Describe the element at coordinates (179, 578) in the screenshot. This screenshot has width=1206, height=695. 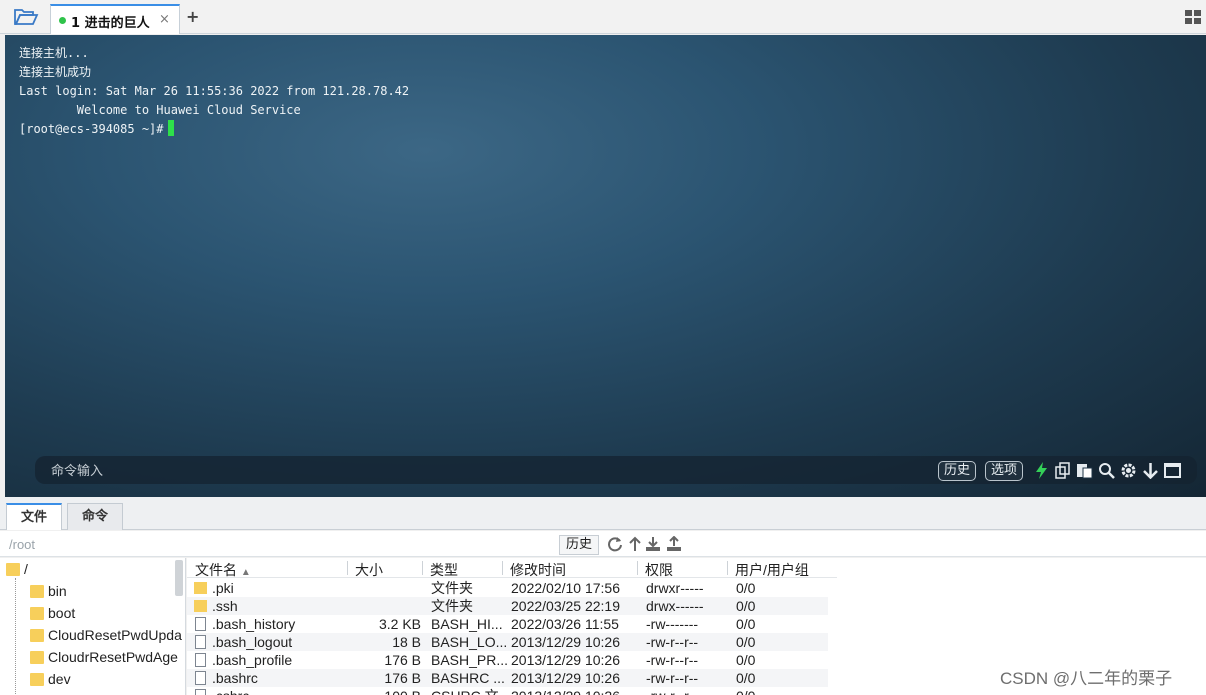
I see `tree-scrollbar` at that location.